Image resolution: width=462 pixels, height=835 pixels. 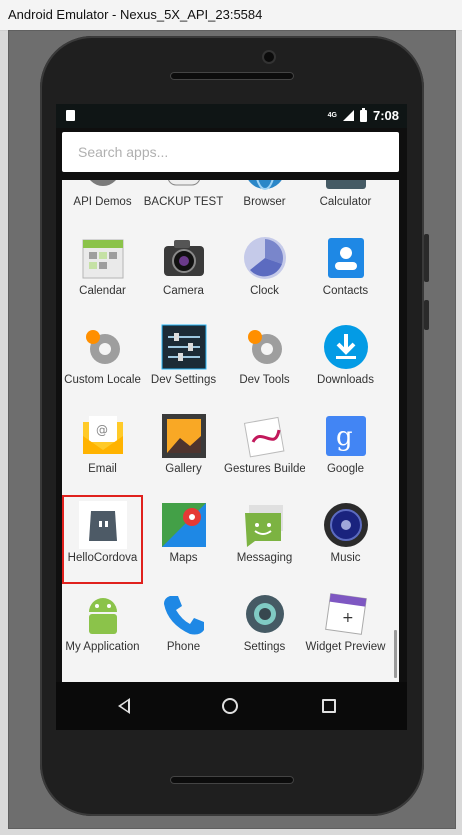 What do you see at coordinates (363, 114) in the screenshot?
I see `battery-icon` at bounding box center [363, 114].